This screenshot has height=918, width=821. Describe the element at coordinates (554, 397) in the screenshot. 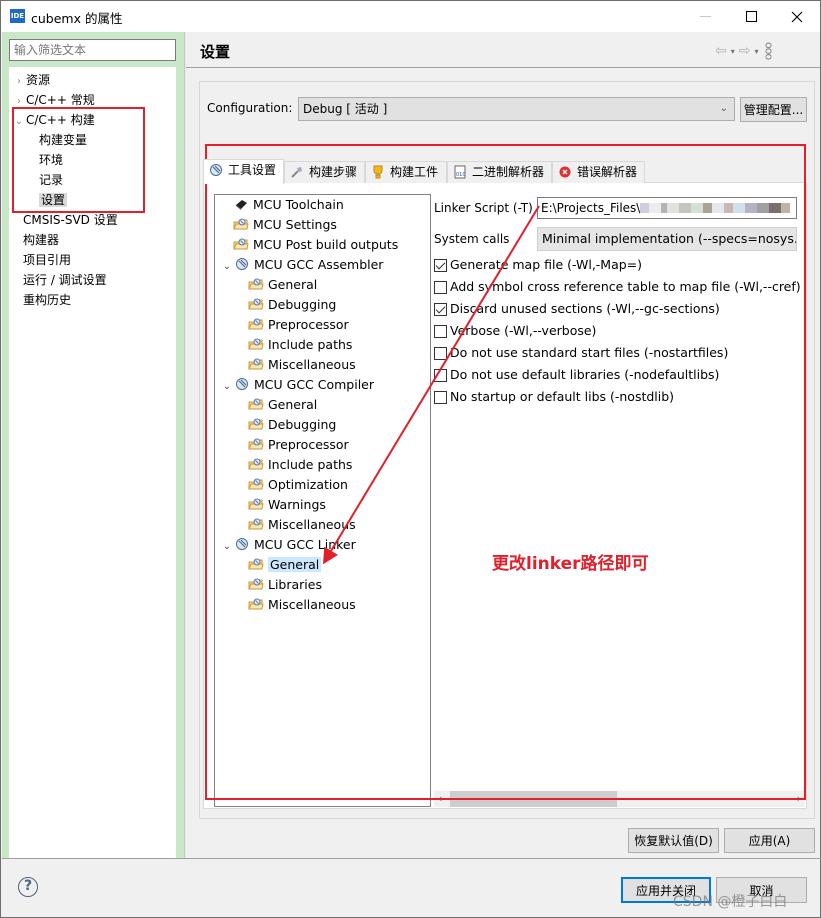

I see `linker-option-row: No startup or default libs (-nostdlib)` at that location.